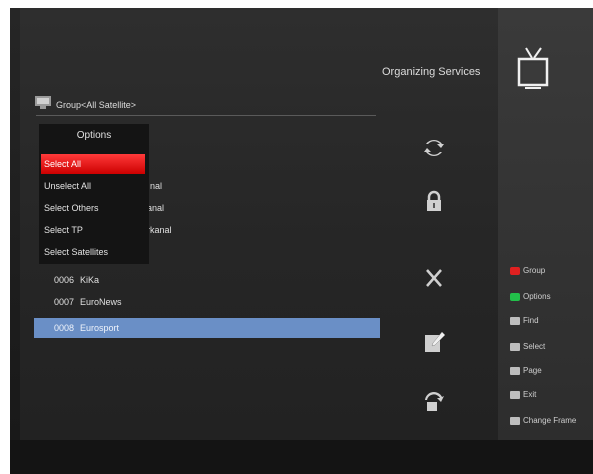 The height and width of the screenshot is (474, 593). I want to click on legend-label: Select, so click(534, 346).